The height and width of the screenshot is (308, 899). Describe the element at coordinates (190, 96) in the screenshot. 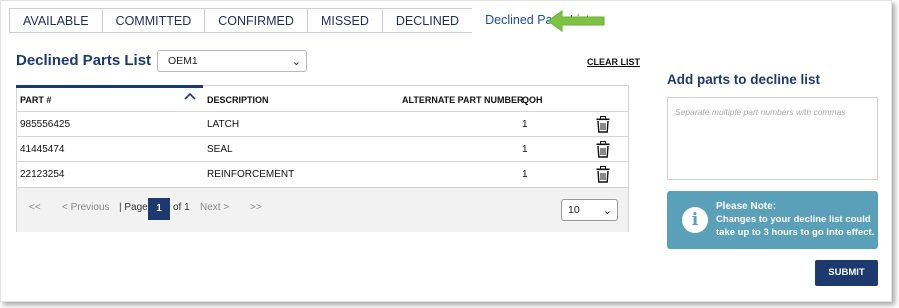

I see `caret-up-icon` at that location.